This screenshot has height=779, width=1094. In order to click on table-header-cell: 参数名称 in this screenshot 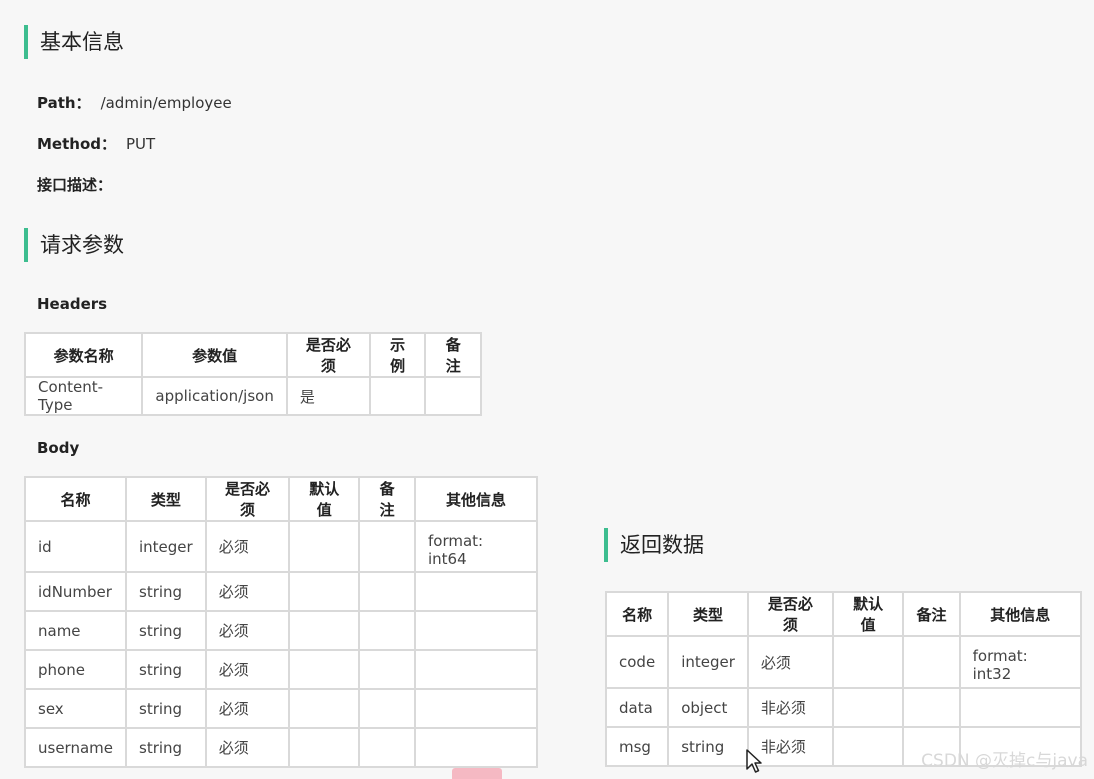, I will do `click(83, 355)`.